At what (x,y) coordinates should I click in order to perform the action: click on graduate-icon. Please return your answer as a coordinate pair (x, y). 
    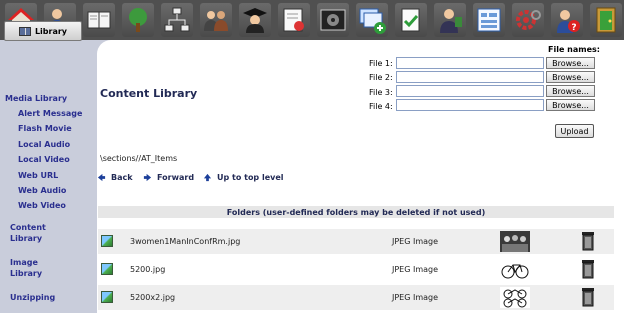
    Looking at the image, I should click on (255, 20).